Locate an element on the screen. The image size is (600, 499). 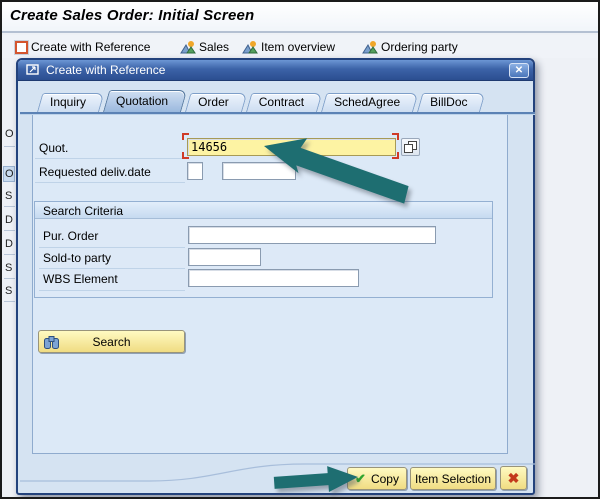
toolbar-item-label: Sales is located at coordinates (214, 47).